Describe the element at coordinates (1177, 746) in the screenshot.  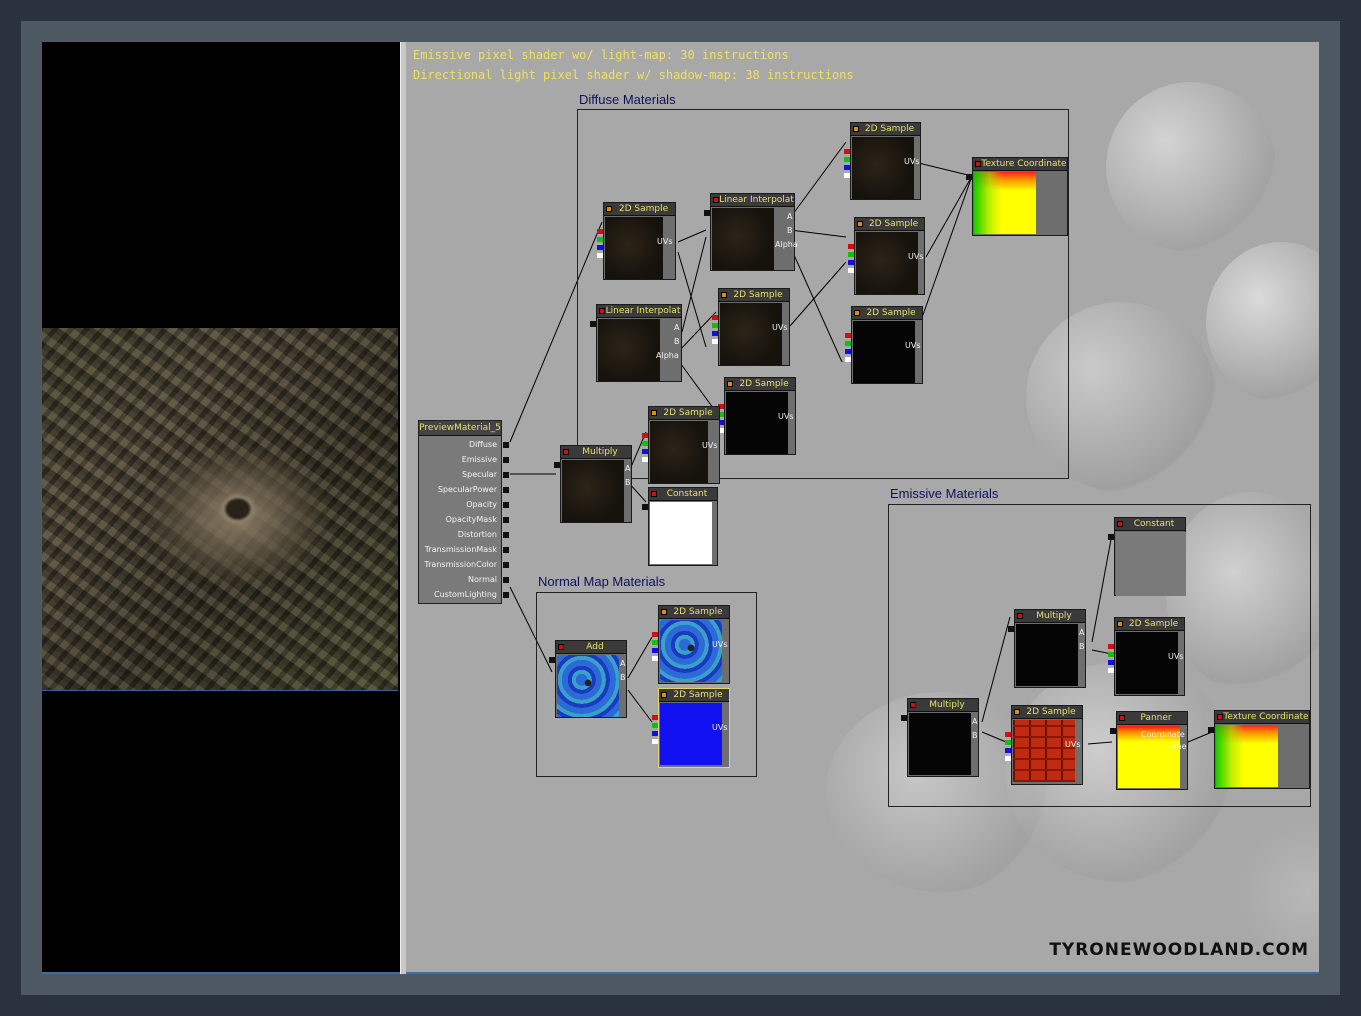
I see `port-time: Time` at that location.